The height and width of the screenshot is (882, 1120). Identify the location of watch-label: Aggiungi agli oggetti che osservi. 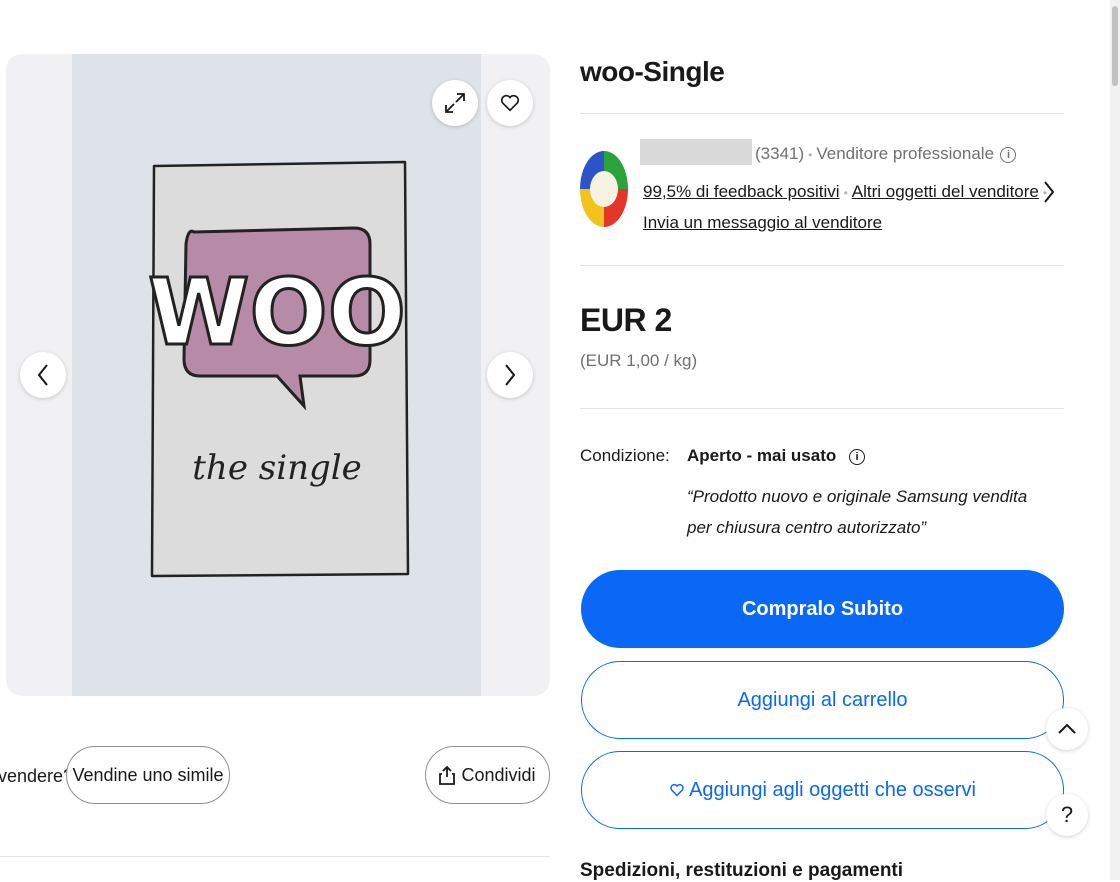
(832, 789).